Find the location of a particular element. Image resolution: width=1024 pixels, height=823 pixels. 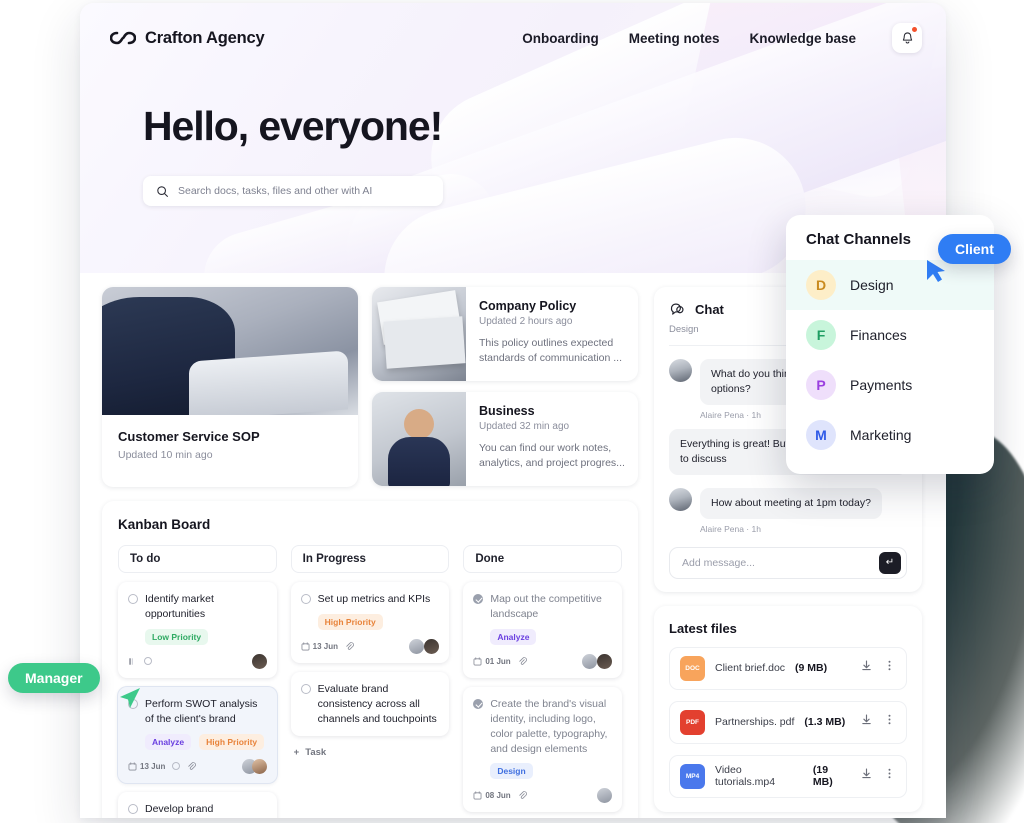

chat-channel-item: F Finances is located at coordinates (890, 335).